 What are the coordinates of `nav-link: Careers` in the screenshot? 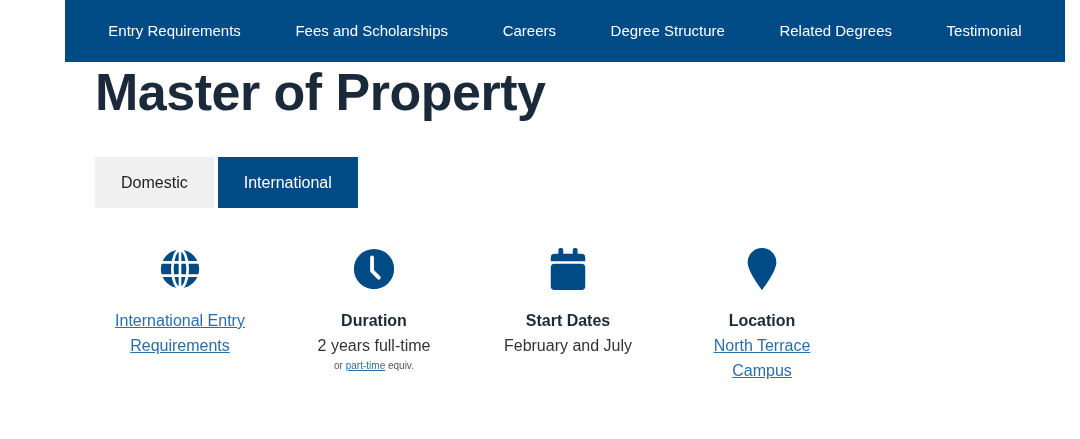 It's located at (529, 31).